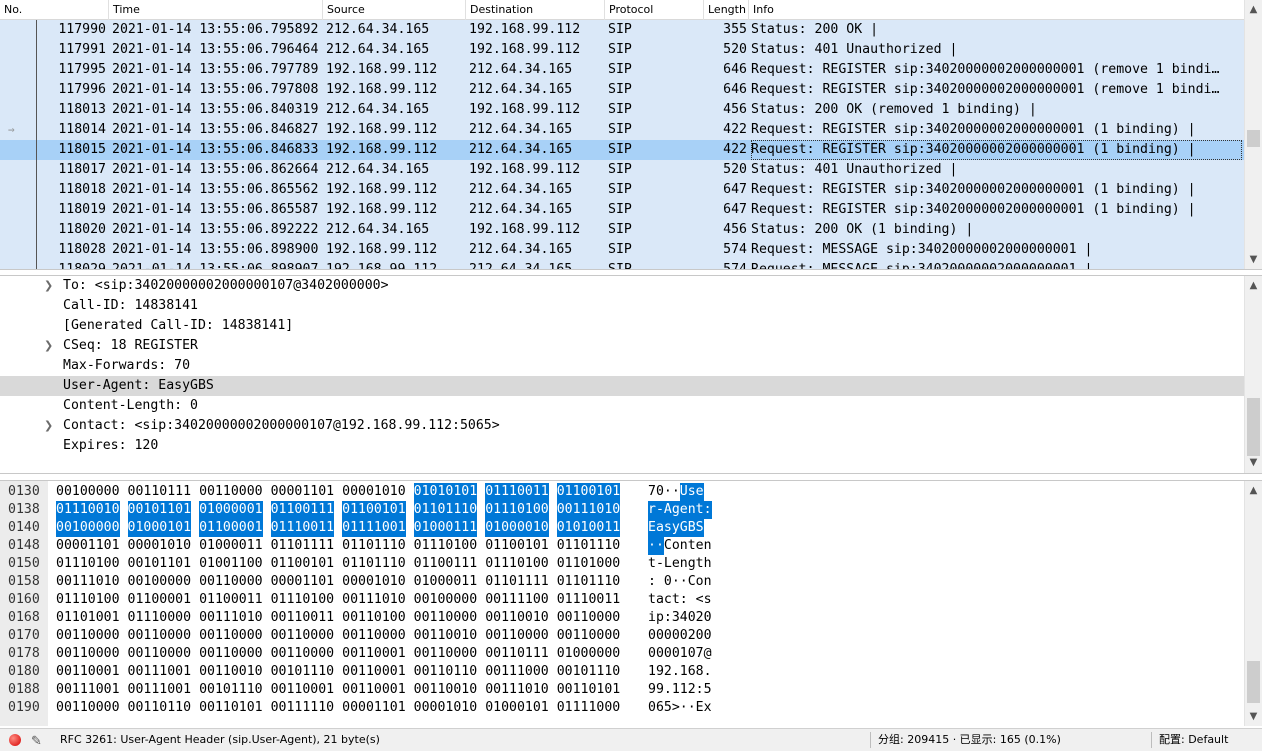 The width and height of the screenshot is (1262, 751). What do you see at coordinates (15, 740) in the screenshot?
I see `expert-info-icon` at bounding box center [15, 740].